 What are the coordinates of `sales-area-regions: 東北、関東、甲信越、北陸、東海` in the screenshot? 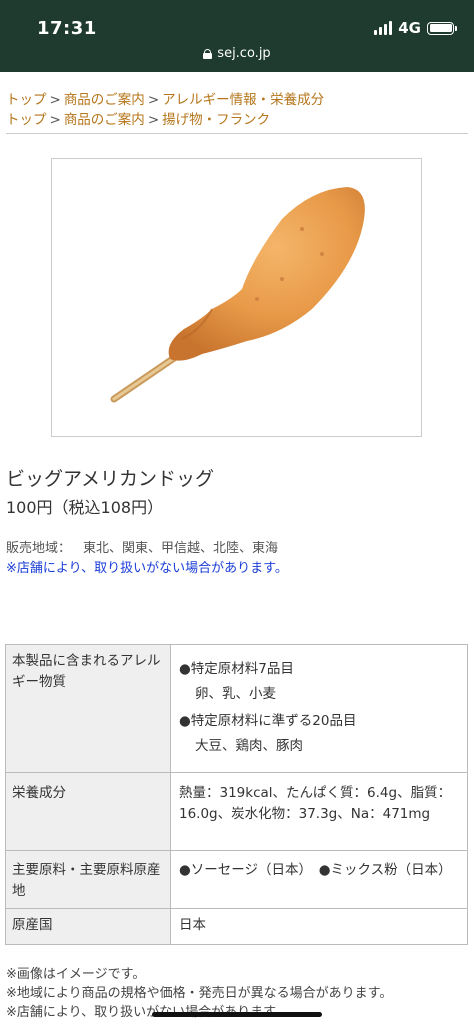 It's located at (181, 548).